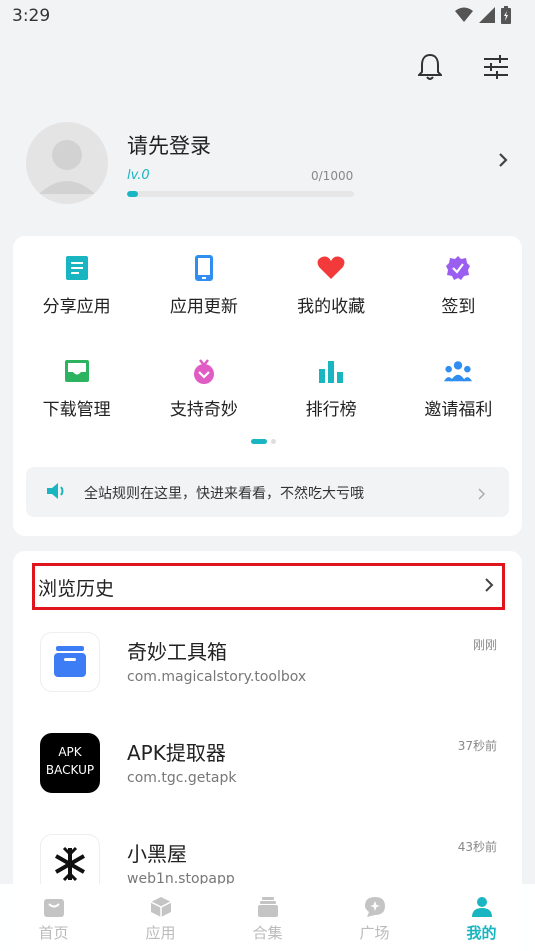 The width and height of the screenshot is (535, 951). I want to click on action-favorites: 我的收藏, so click(331, 285).